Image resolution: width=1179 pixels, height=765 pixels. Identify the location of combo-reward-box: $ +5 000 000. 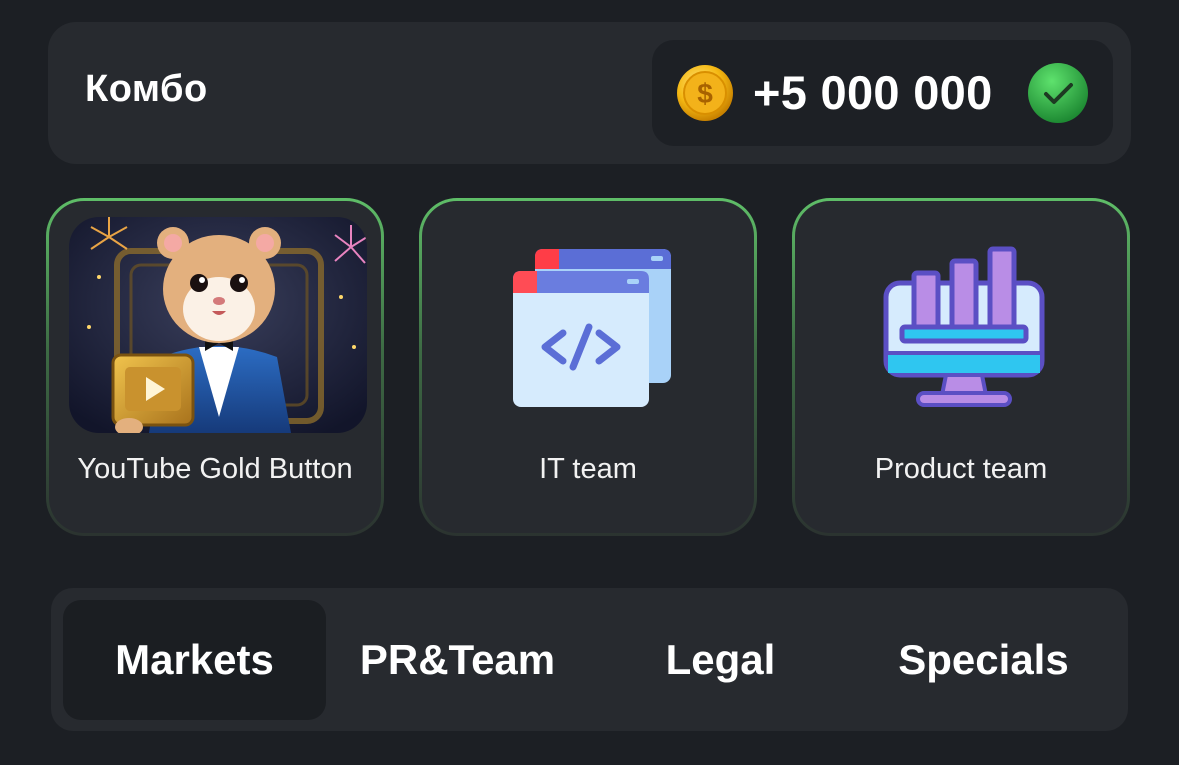
(882, 93).